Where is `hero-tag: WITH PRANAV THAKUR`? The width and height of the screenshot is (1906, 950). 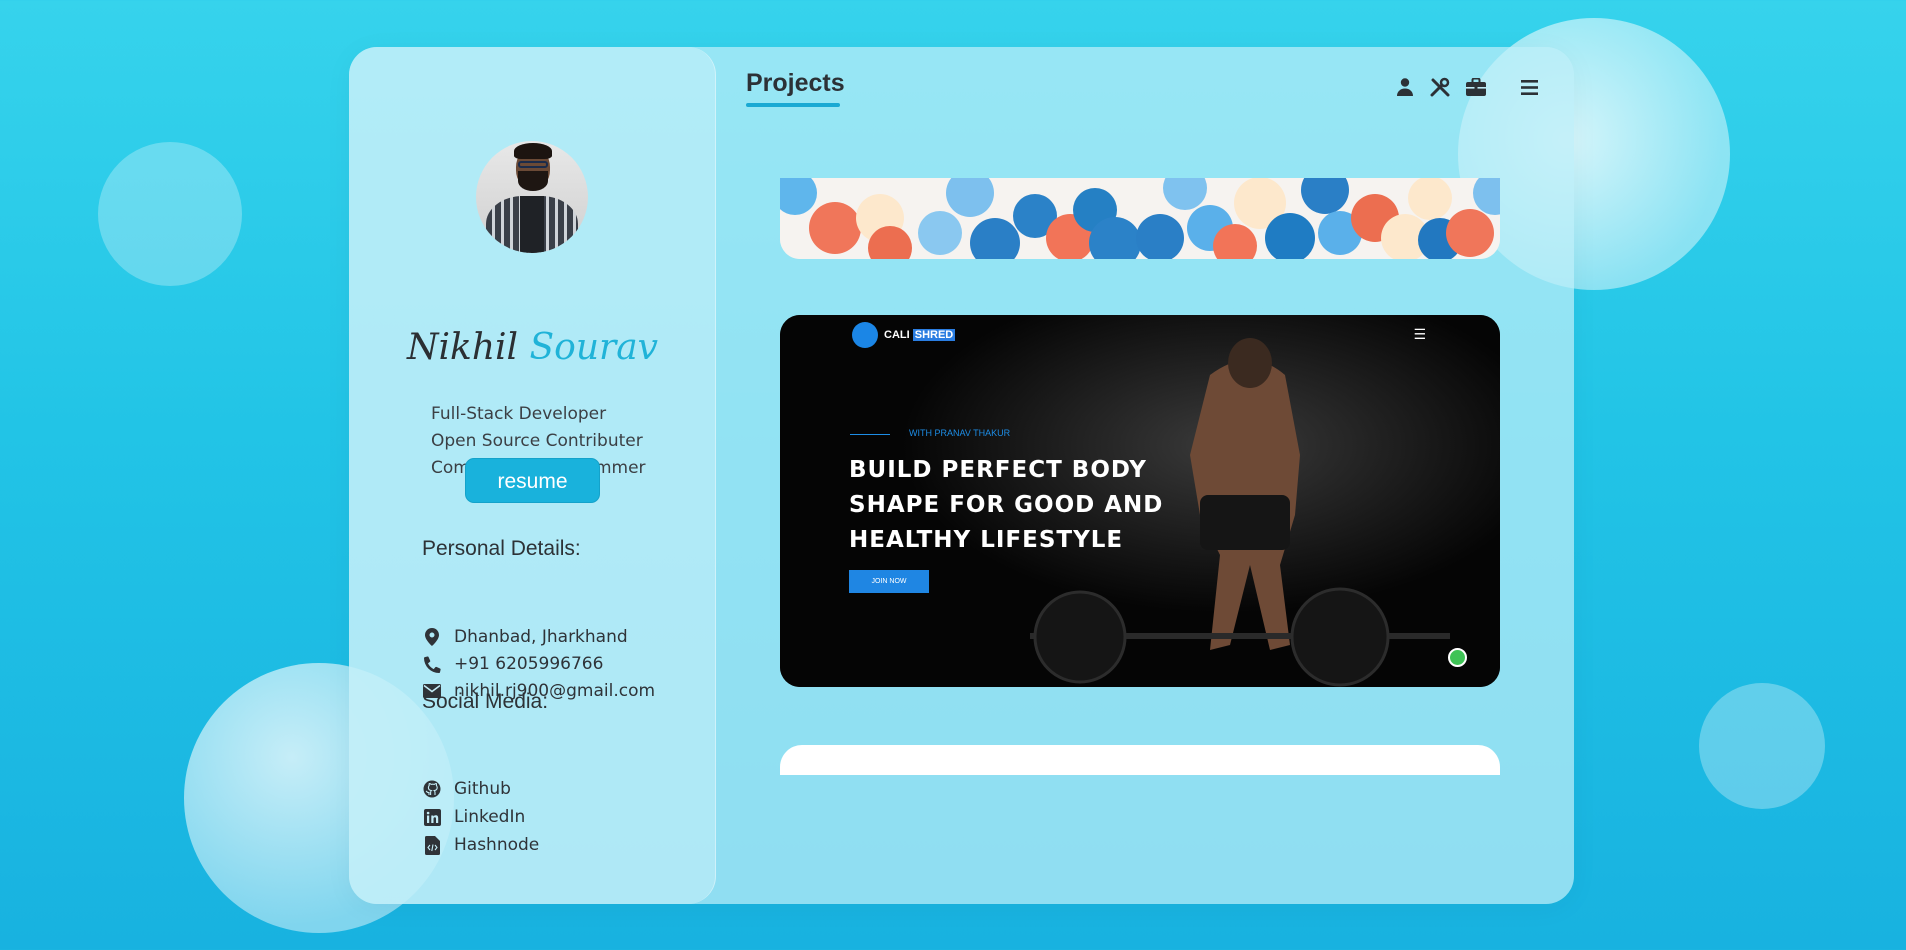
hero-tag: WITH PRANAV THAKUR is located at coordinates (960, 433).